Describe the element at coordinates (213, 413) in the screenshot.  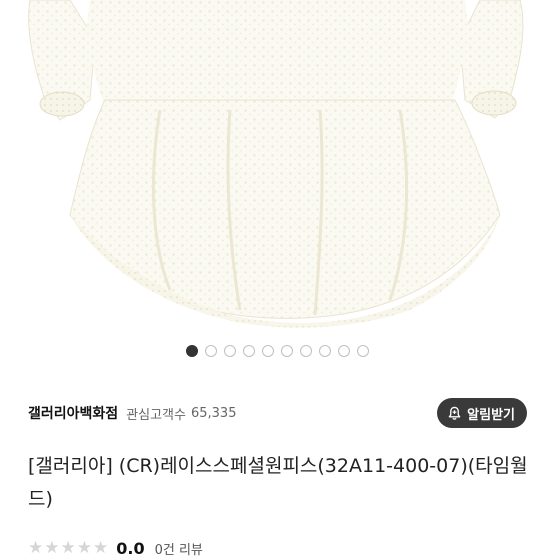
I see `follower-count: 65,335` at that location.